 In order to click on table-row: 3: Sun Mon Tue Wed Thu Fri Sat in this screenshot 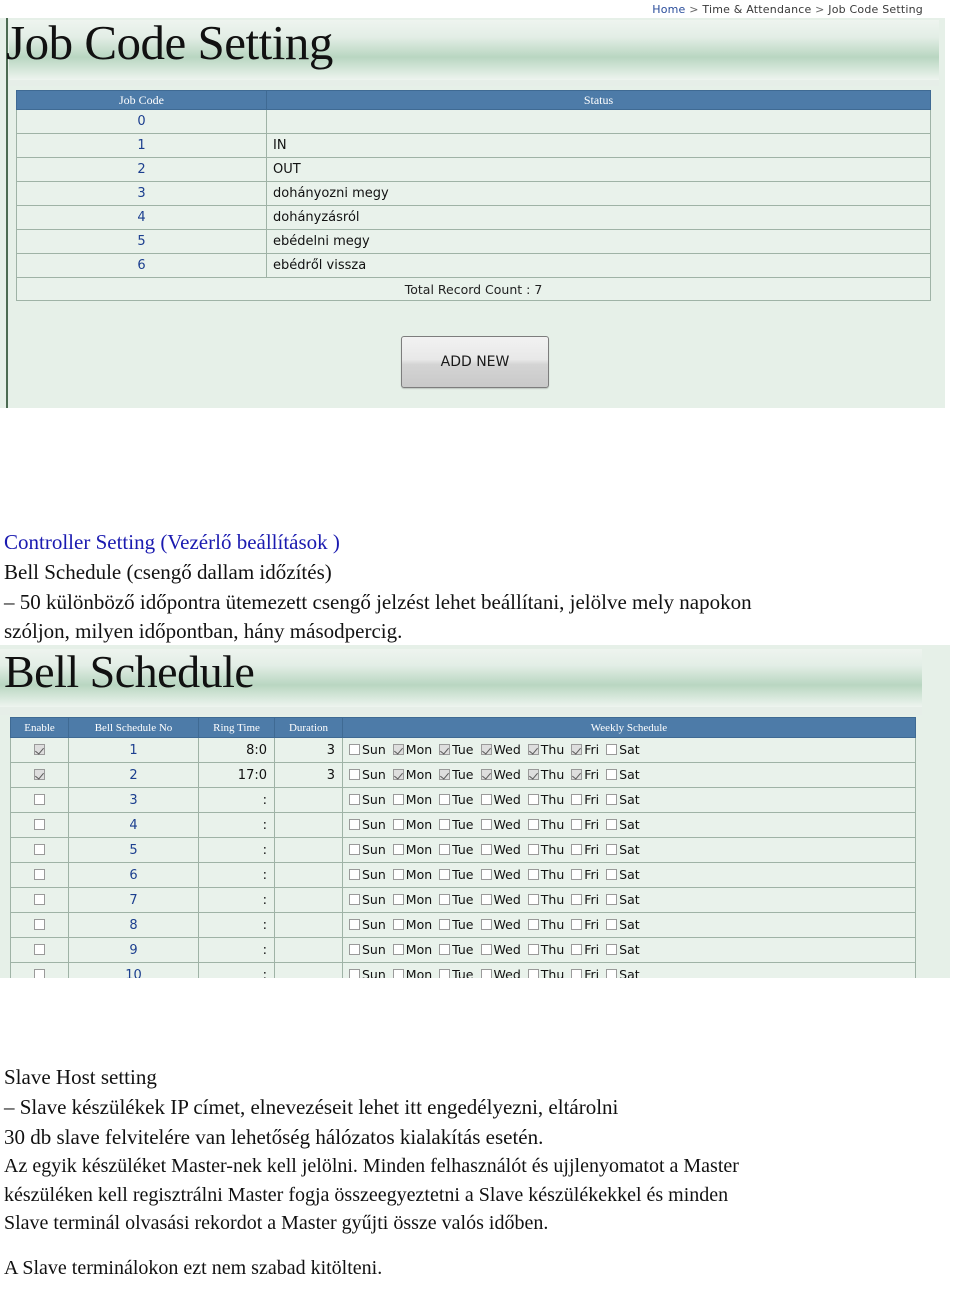, I will do `click(463, 800)`.